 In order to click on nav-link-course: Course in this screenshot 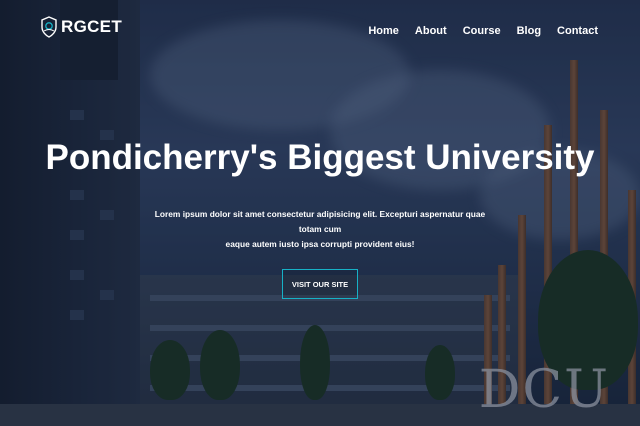, I will do `click(482, 31)`.